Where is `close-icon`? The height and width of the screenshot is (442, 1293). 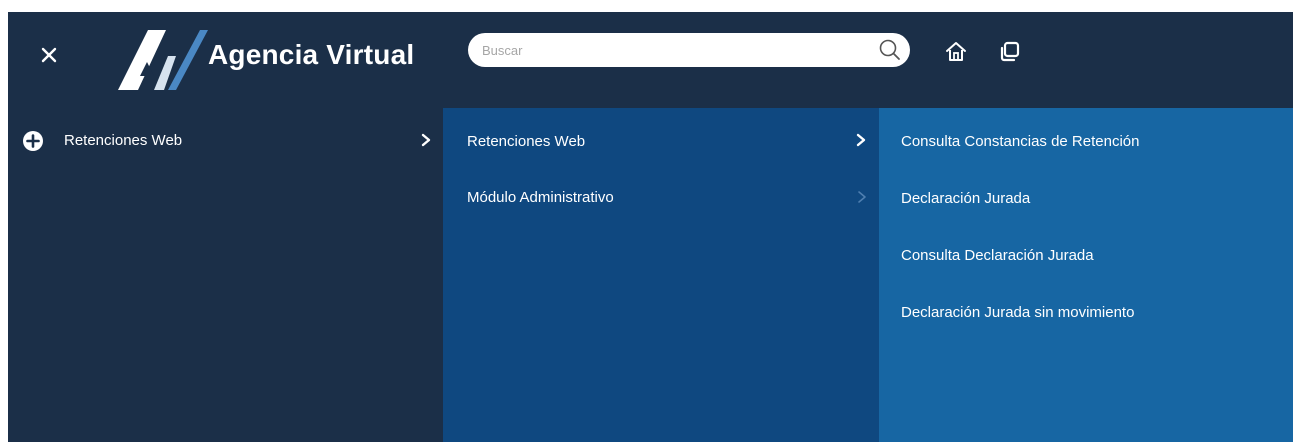 close-icon is located at coordinates (49, 55).